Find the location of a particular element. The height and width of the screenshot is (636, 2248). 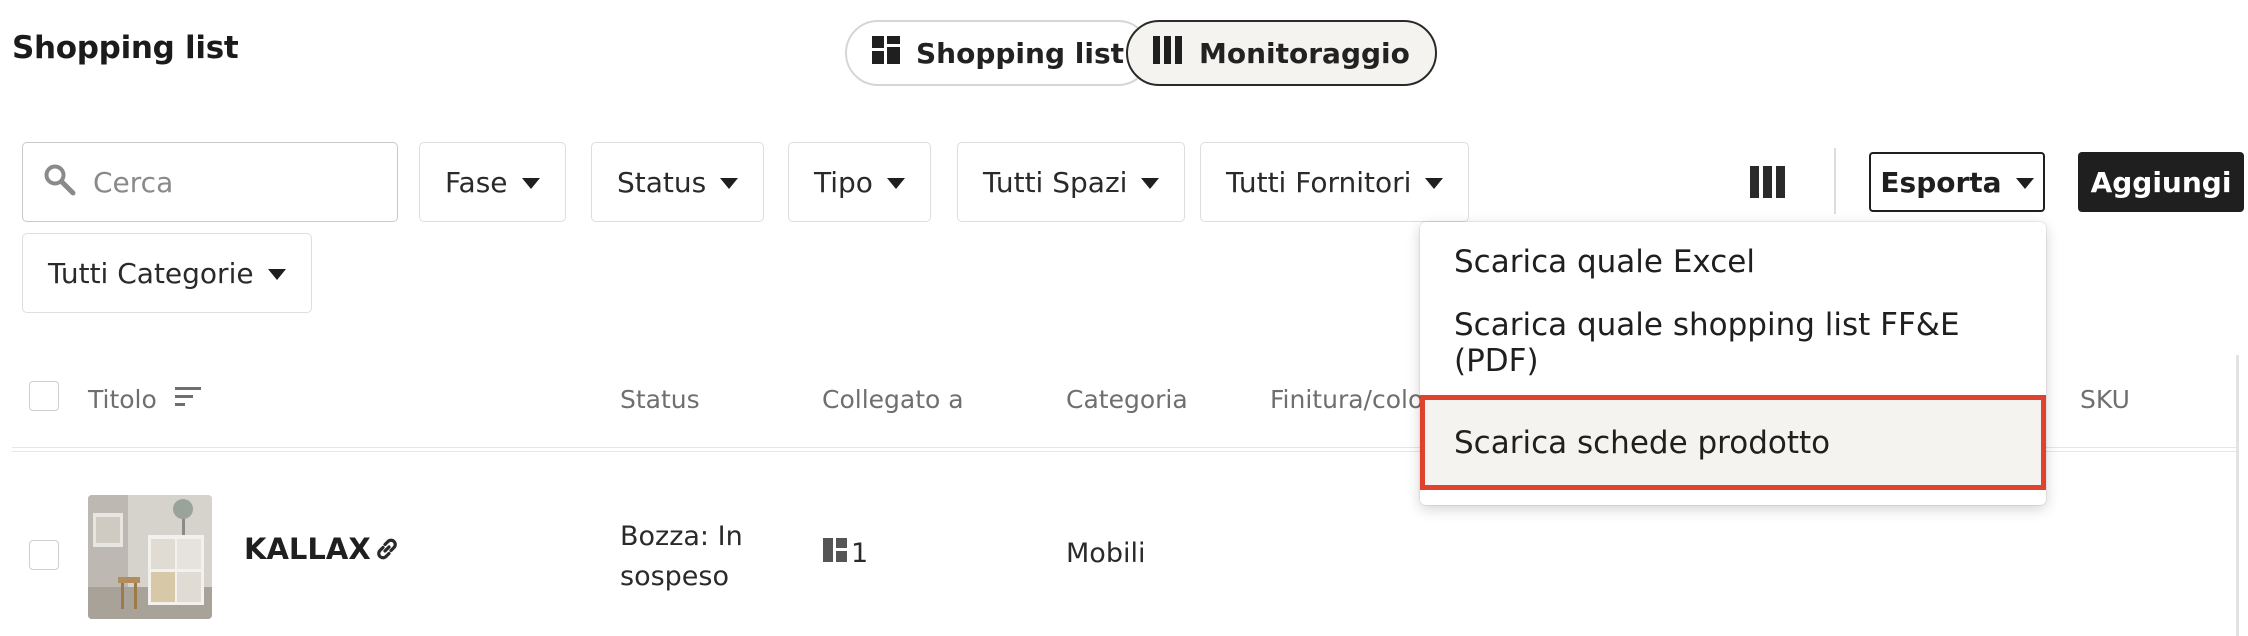

column-header-sku: SKU is located at coordinates (2105, 399).